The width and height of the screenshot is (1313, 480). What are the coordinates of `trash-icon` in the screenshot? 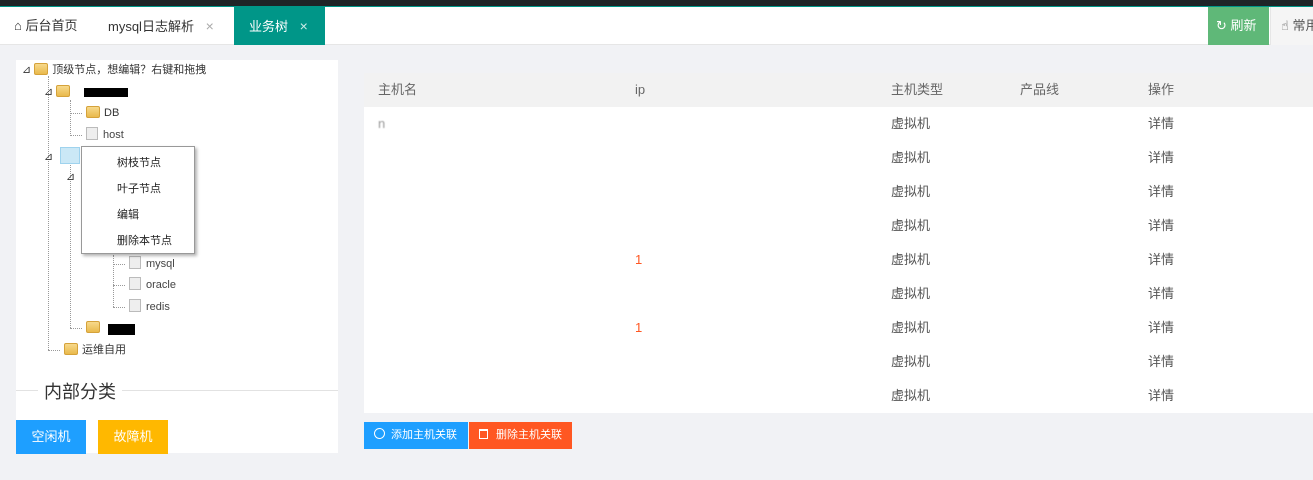 It's located at (483, 434).